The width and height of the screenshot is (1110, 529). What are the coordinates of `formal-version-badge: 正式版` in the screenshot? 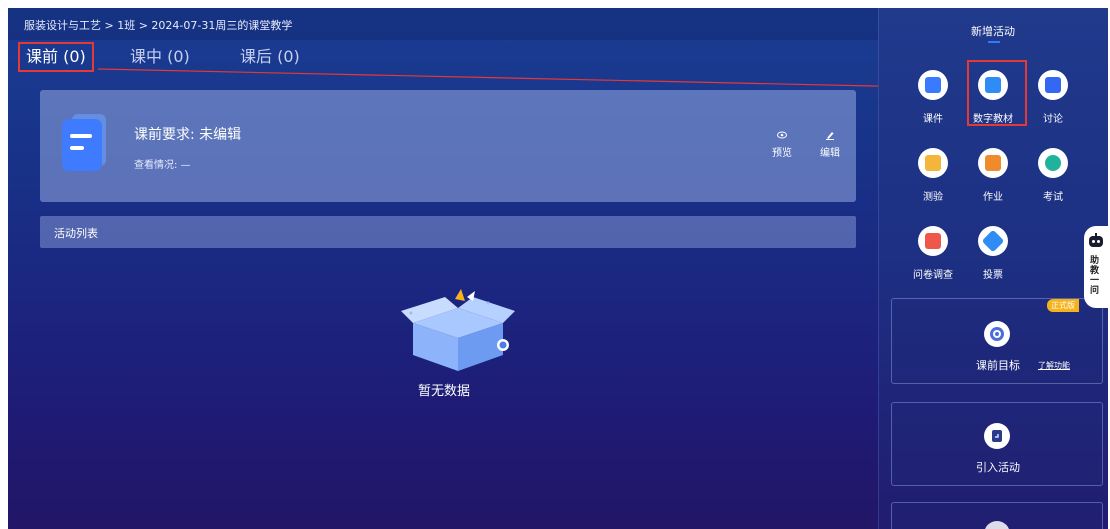 It's located at (1063, 305).